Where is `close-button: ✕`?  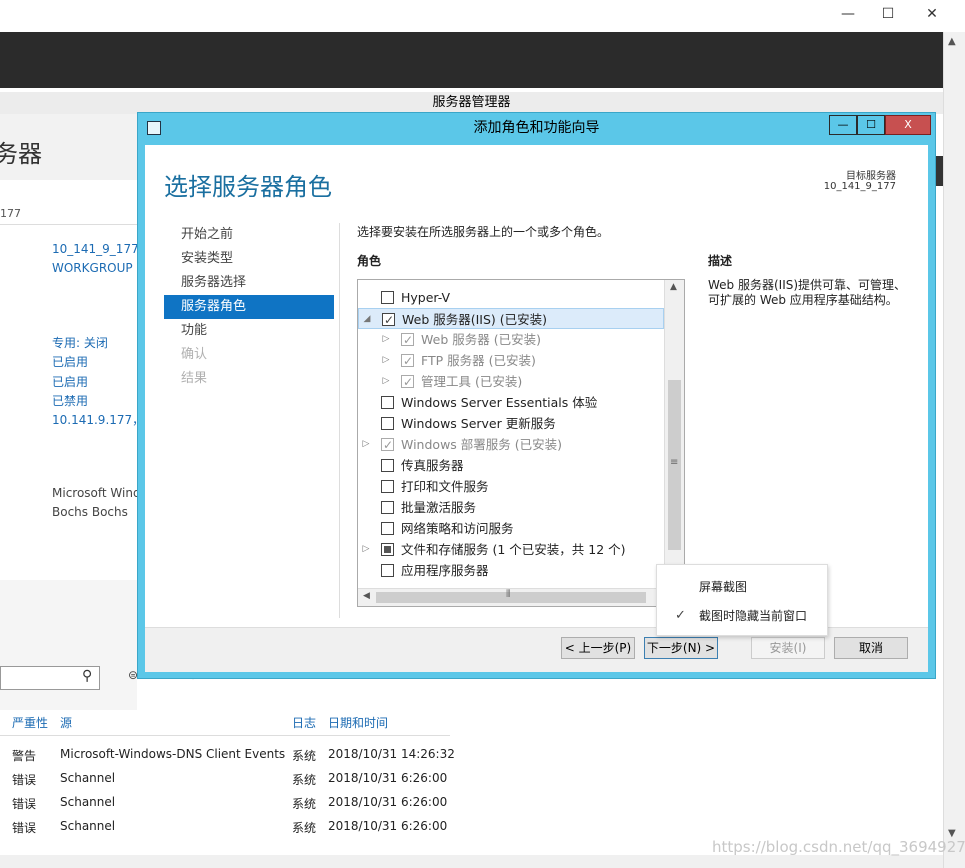
close-button: ✕ is located at coordinates (932, 14).